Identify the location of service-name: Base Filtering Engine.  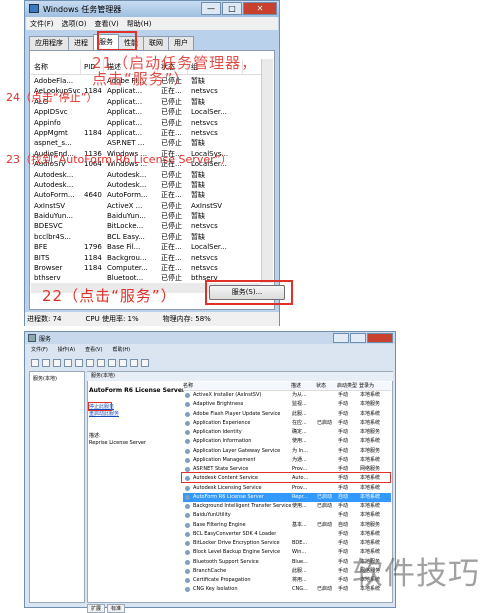
(219, 524).